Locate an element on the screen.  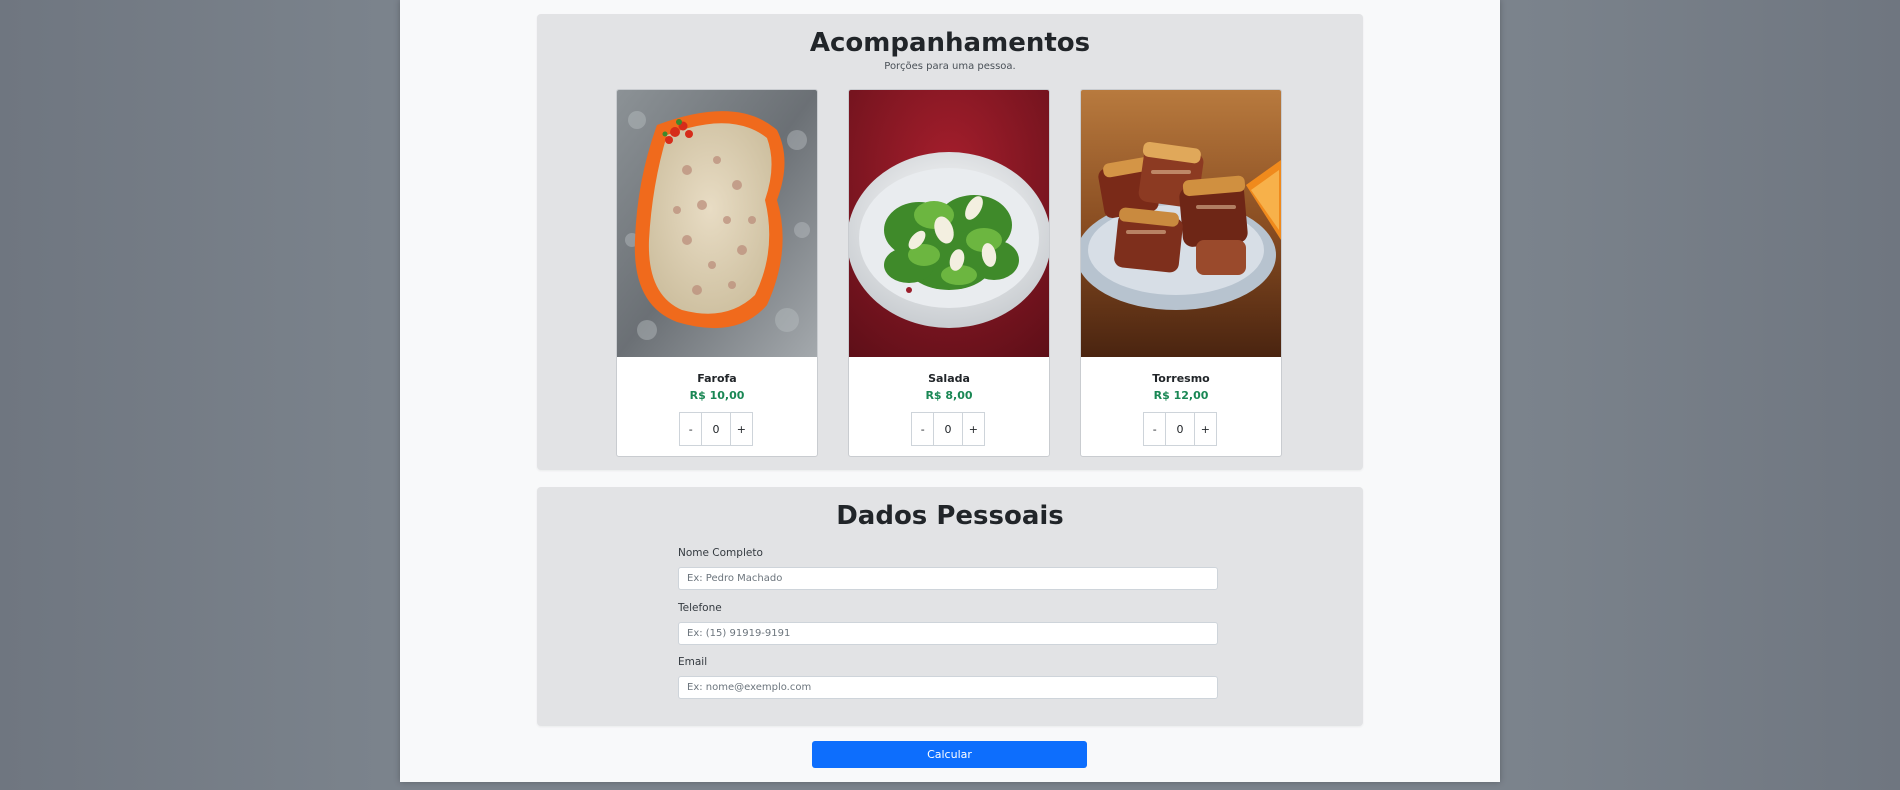
sides-subtitle: Porções para uma pessoa. is located at coordinates (950, 66).